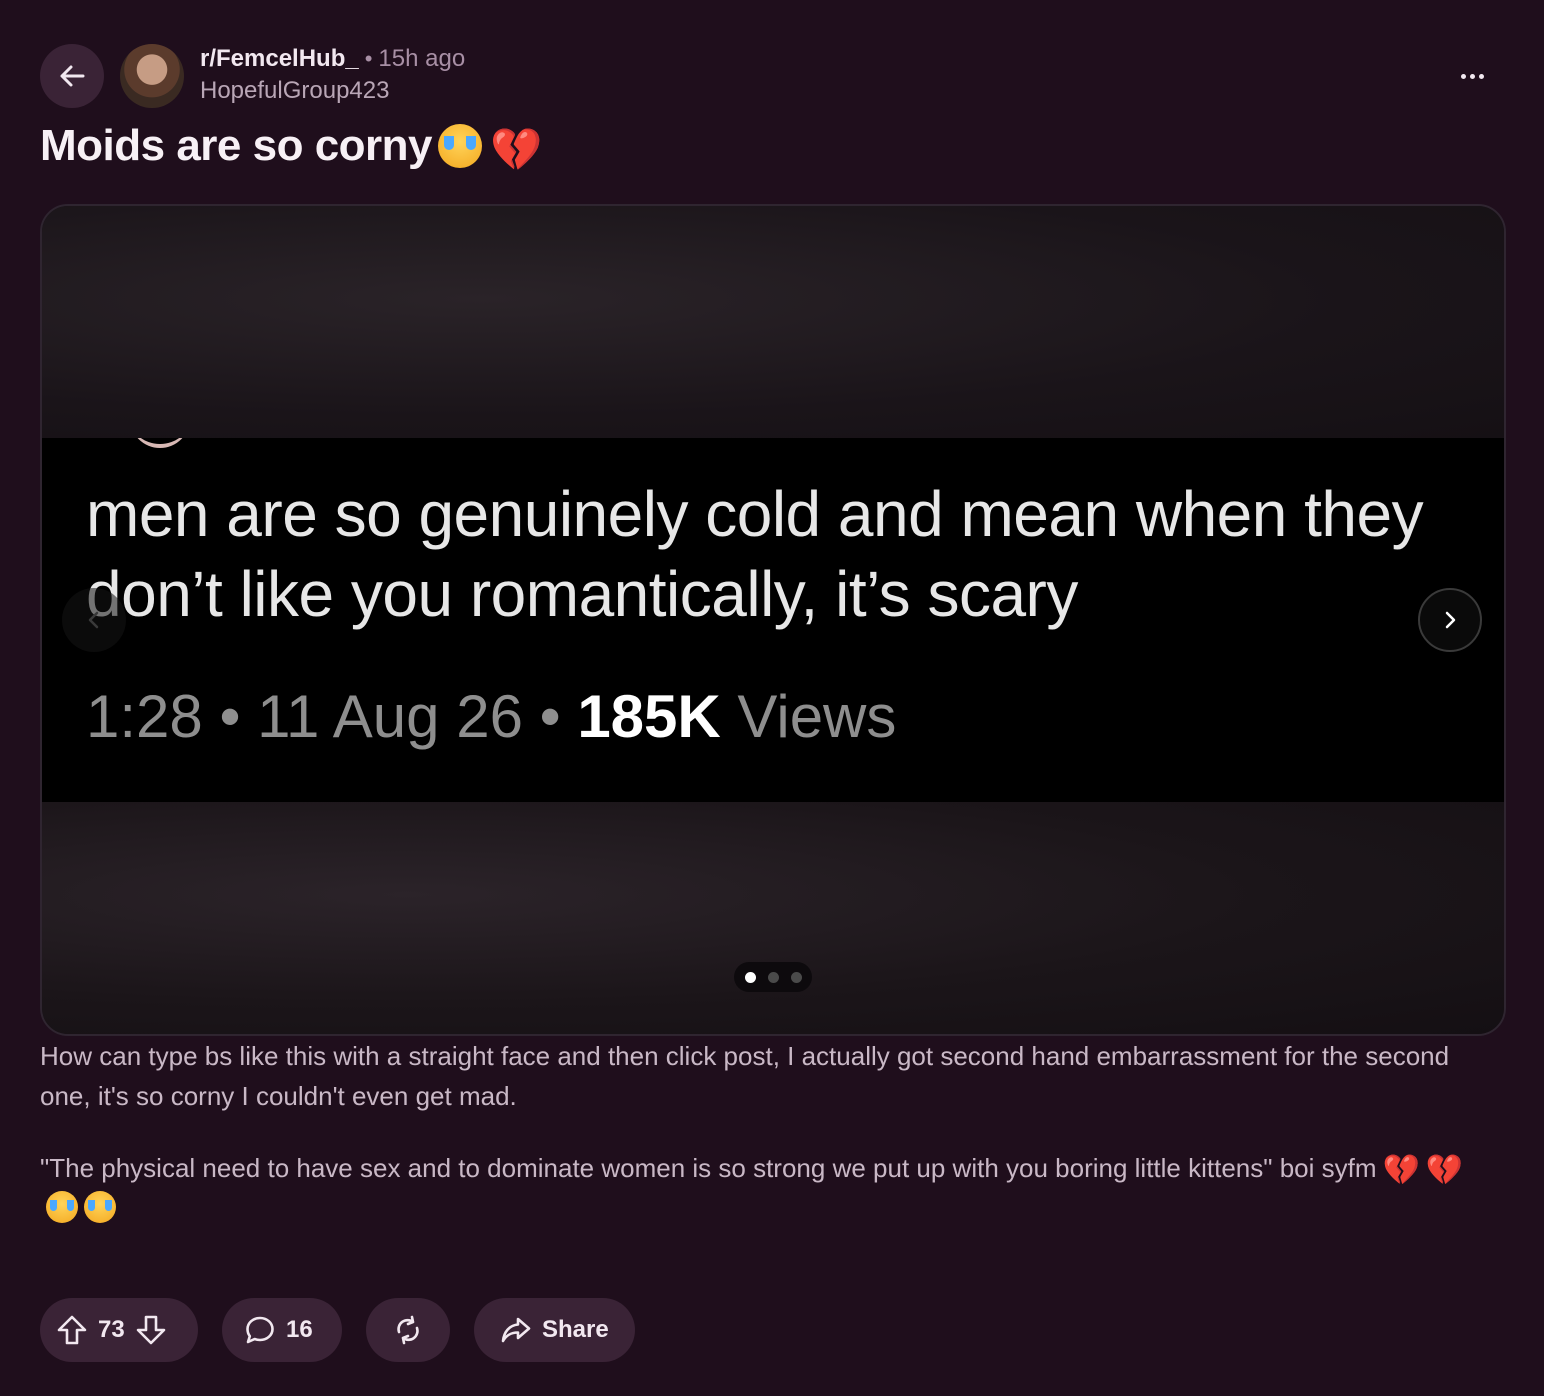 This screenshot has width=1544, height=1396. What do you see at coordinates (299, 1329) in the screenshot?
I see `comment-count: 16` at bounding box center [299, 1329].